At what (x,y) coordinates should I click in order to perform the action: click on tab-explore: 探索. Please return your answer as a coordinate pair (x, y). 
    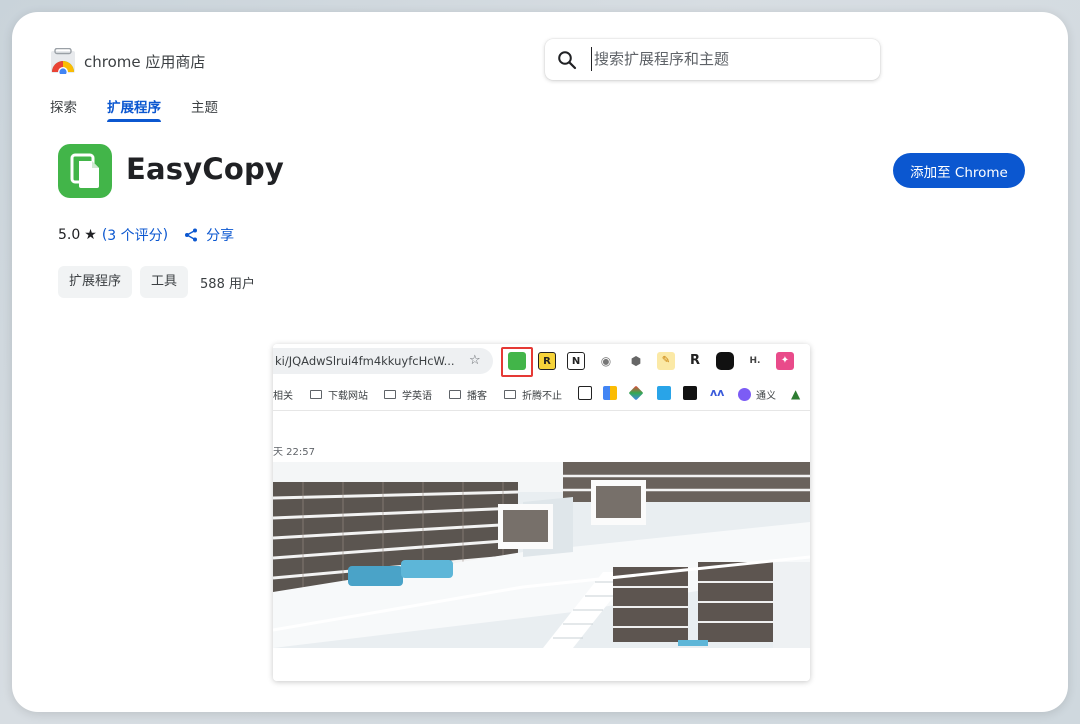
    Looking at the image, I should click on (63, 109).